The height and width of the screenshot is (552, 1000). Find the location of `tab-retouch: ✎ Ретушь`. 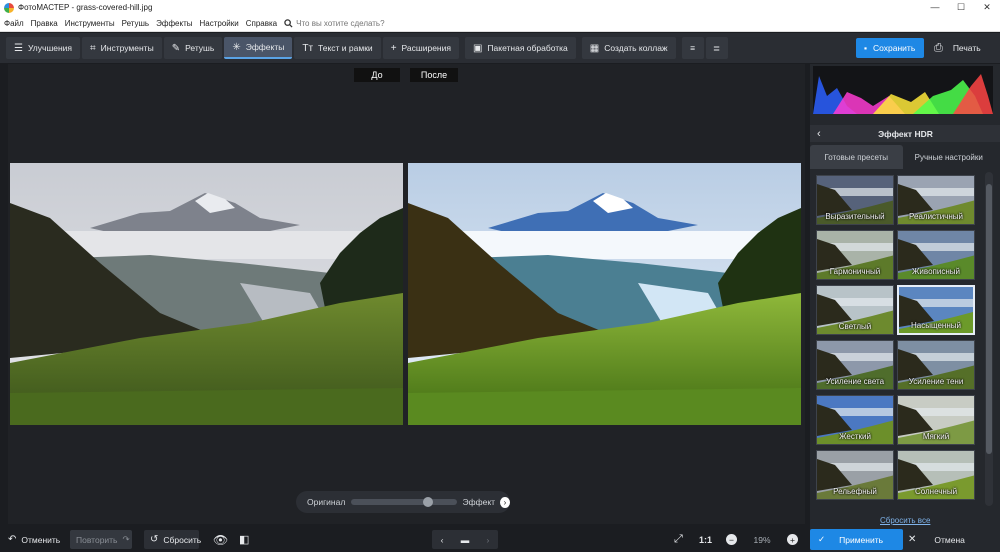

tab-retouch: ✎ Ретушь is located at coordinates (193, 48).